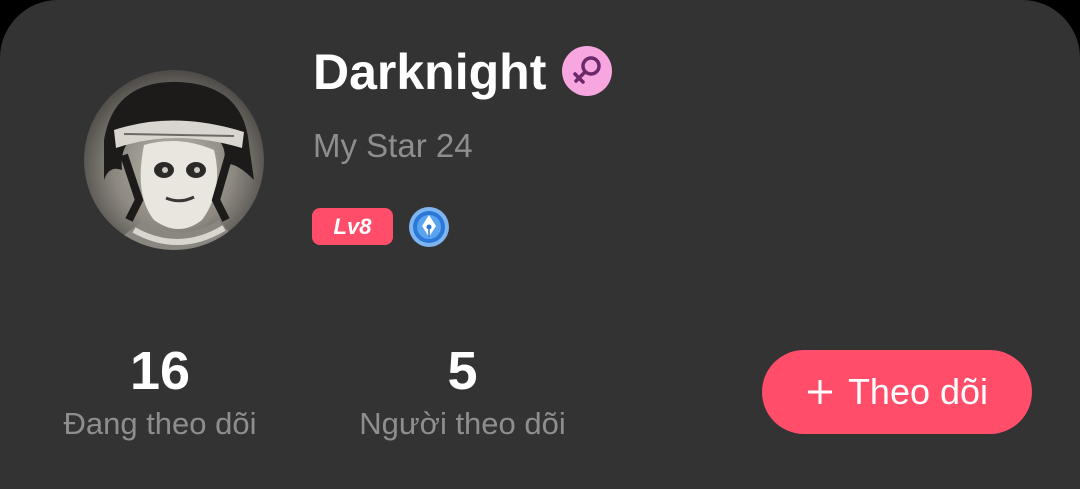 The image size is (1080, 489). What do you see at coordinates (429, 227) in the screenshot?
I see `pen-nib-medal-icon` at bounding box center [429, 227].